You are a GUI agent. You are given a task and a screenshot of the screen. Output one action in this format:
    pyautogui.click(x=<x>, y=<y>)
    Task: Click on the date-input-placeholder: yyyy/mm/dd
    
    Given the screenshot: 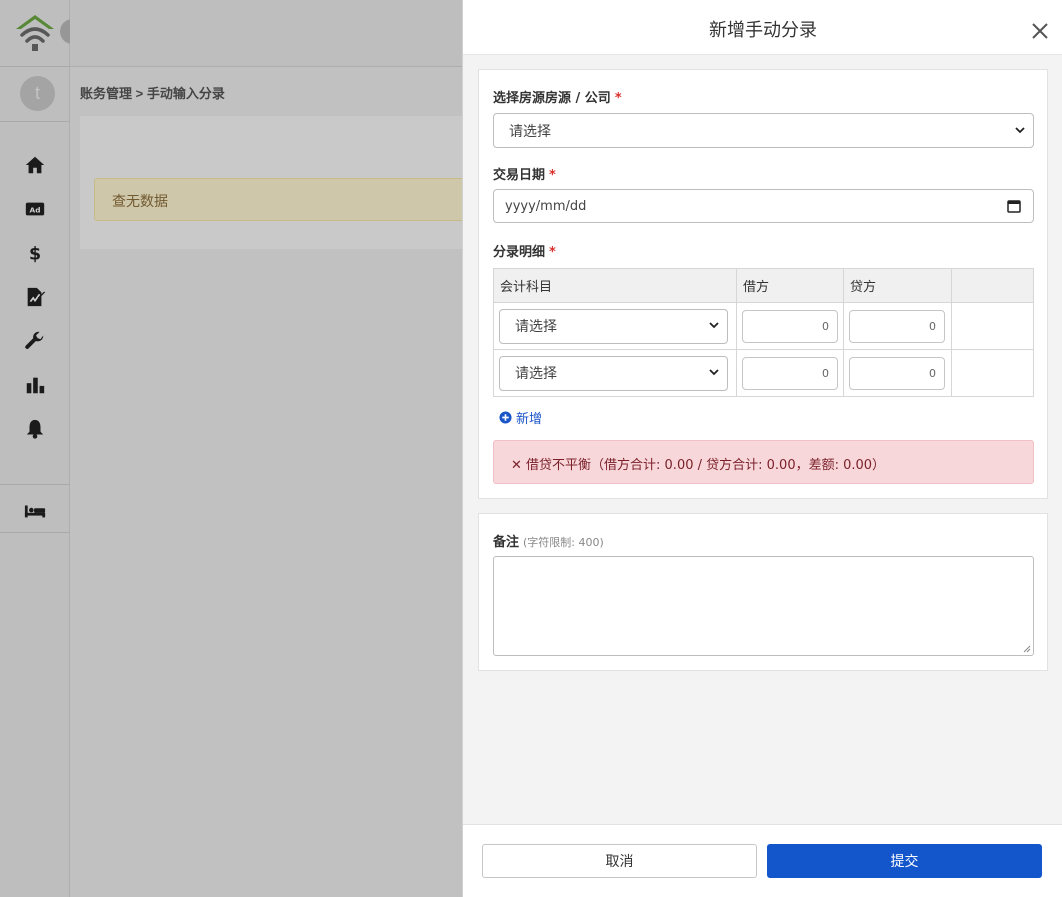 What is the action you would take?
    pyautogui.click(x=546, y=206)
    